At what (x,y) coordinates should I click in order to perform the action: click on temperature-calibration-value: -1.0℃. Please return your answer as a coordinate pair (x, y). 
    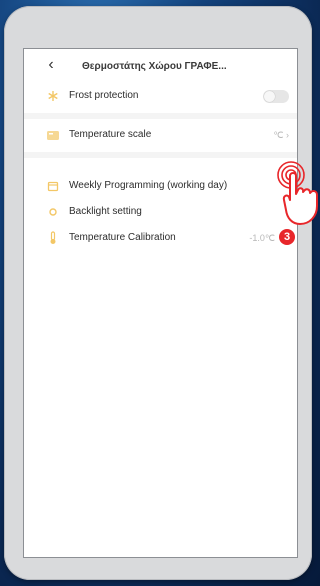
    Looking at the image, I should click on (262, 238).